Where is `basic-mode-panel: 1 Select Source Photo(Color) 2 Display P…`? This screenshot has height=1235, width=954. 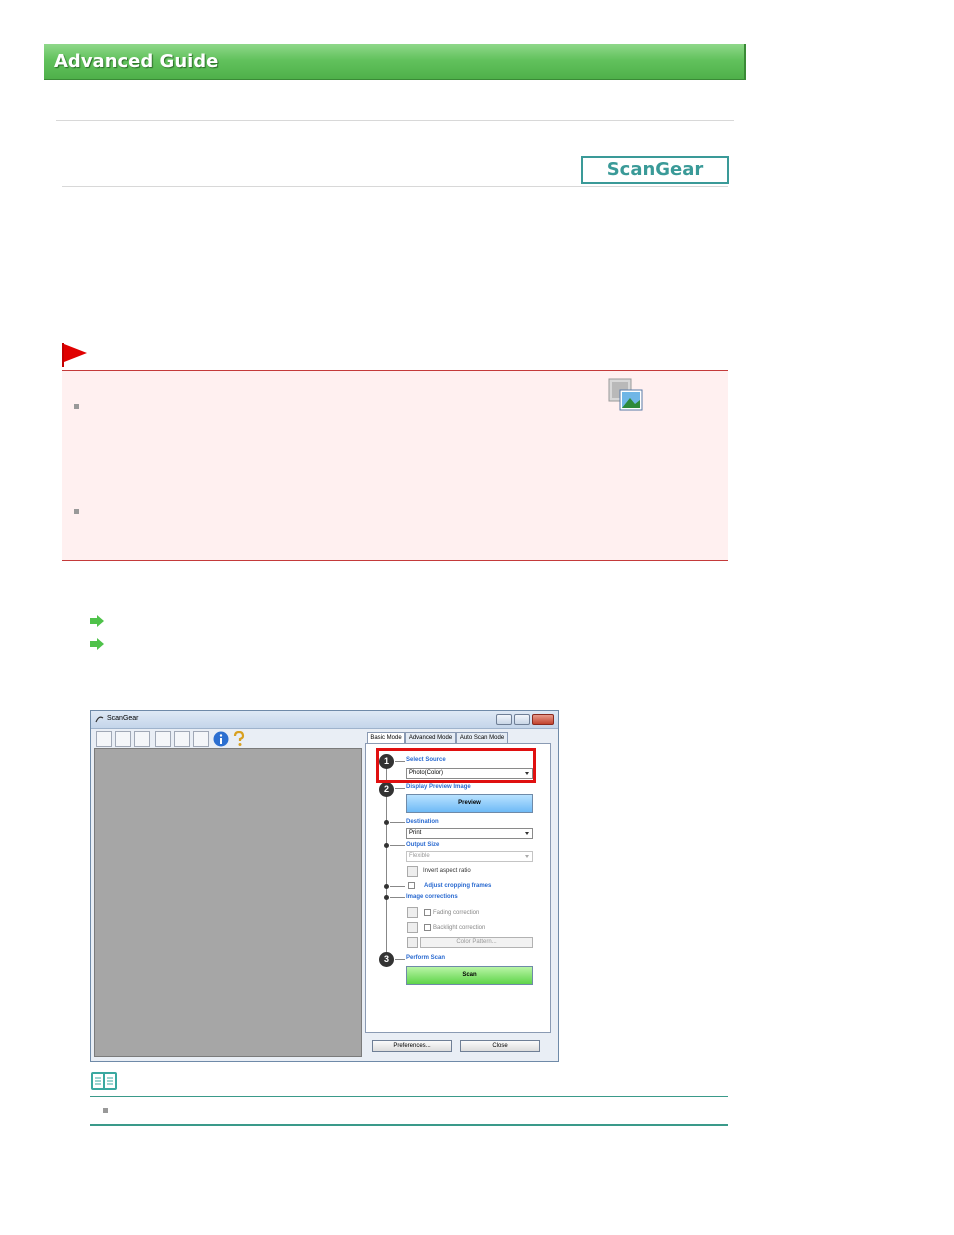 basic-mode-panel: 1 Select Source Photo(Color) 2 Display P… is located at coordinates (458, 888).